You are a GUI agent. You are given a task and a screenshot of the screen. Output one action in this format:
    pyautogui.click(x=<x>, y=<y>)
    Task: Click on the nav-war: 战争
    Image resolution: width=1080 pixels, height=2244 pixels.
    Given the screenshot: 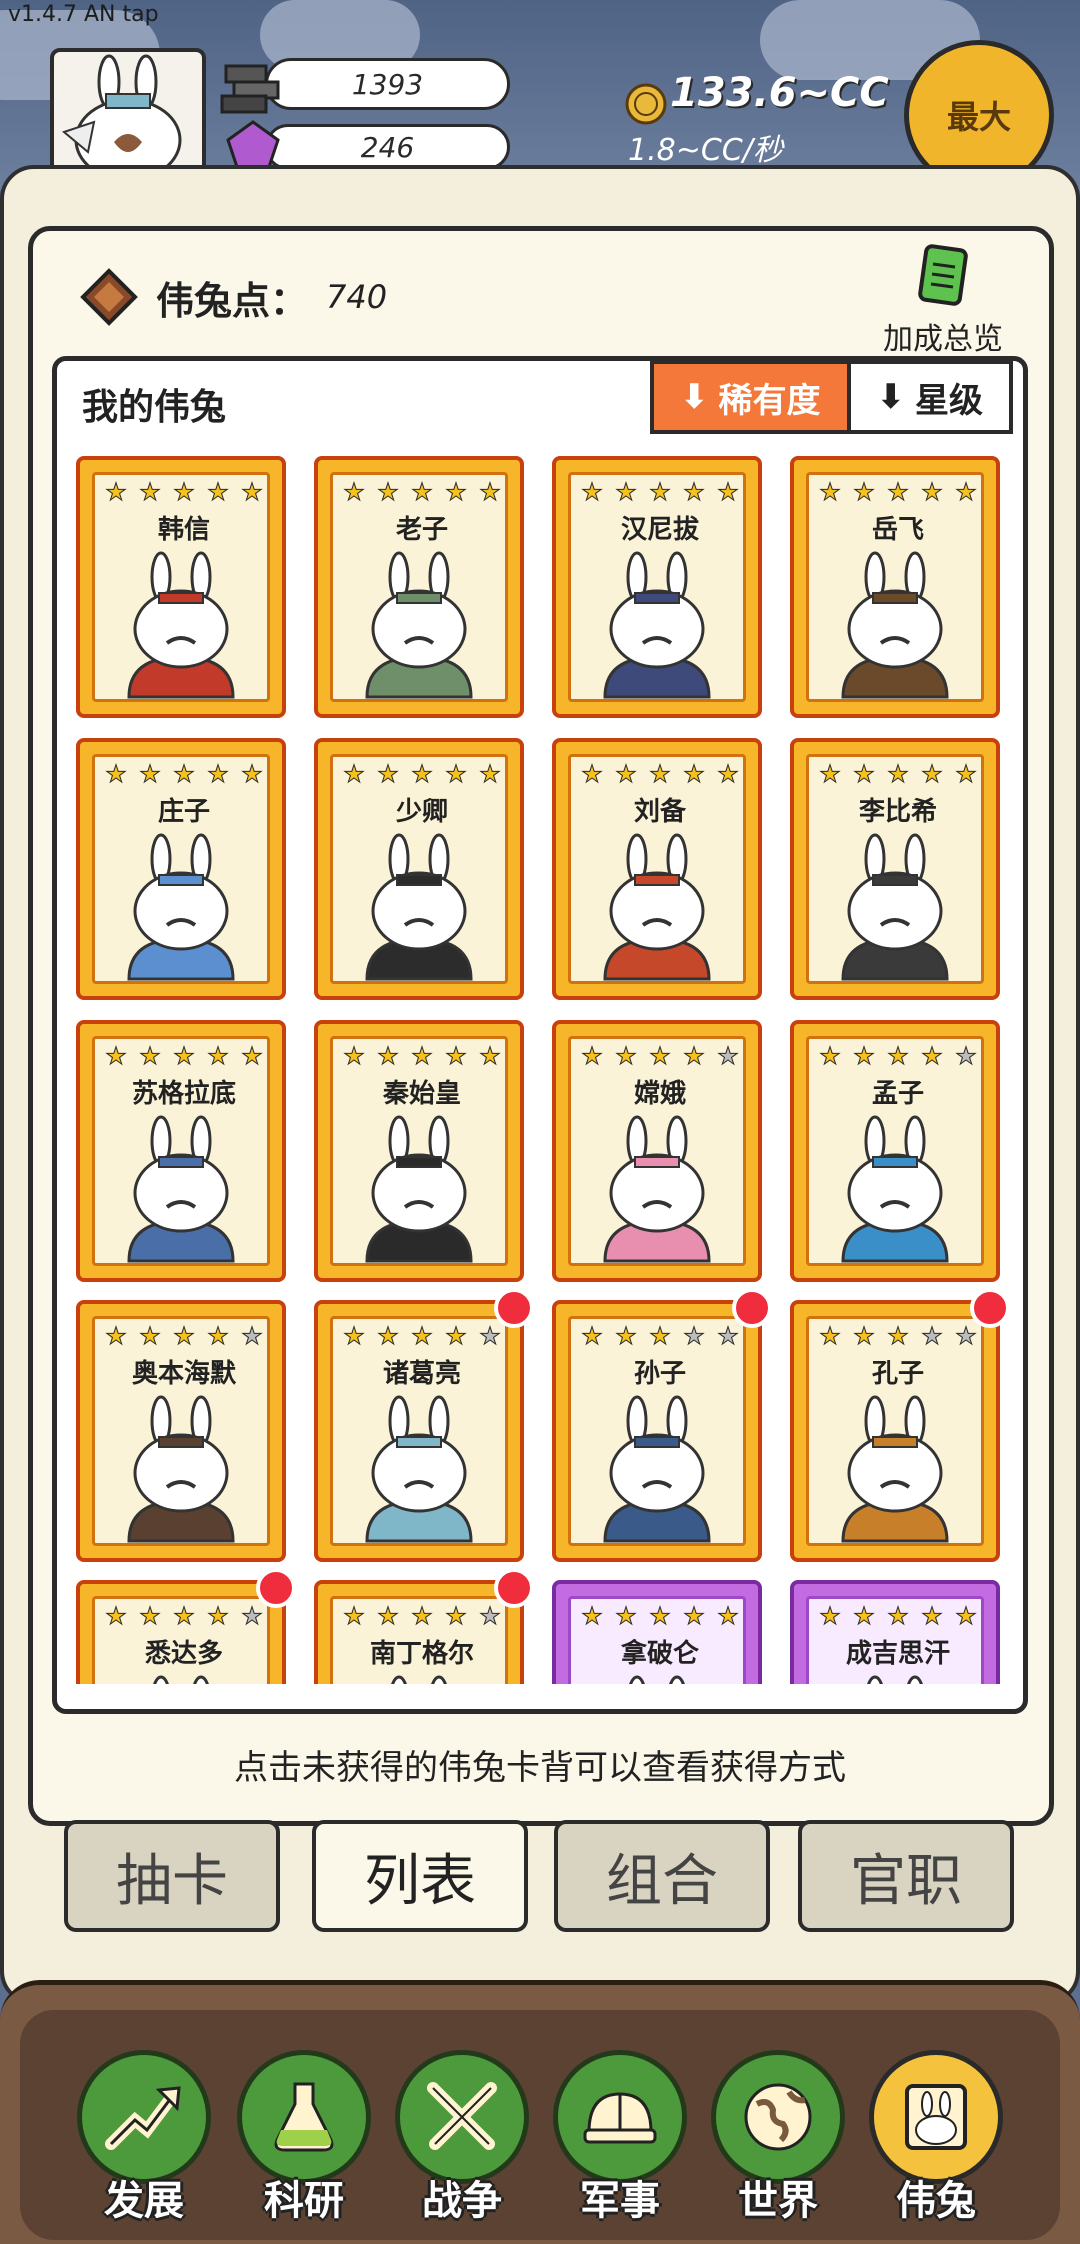 What is the action you would take?
    pyautogui.click(x=462, y=2145)
    